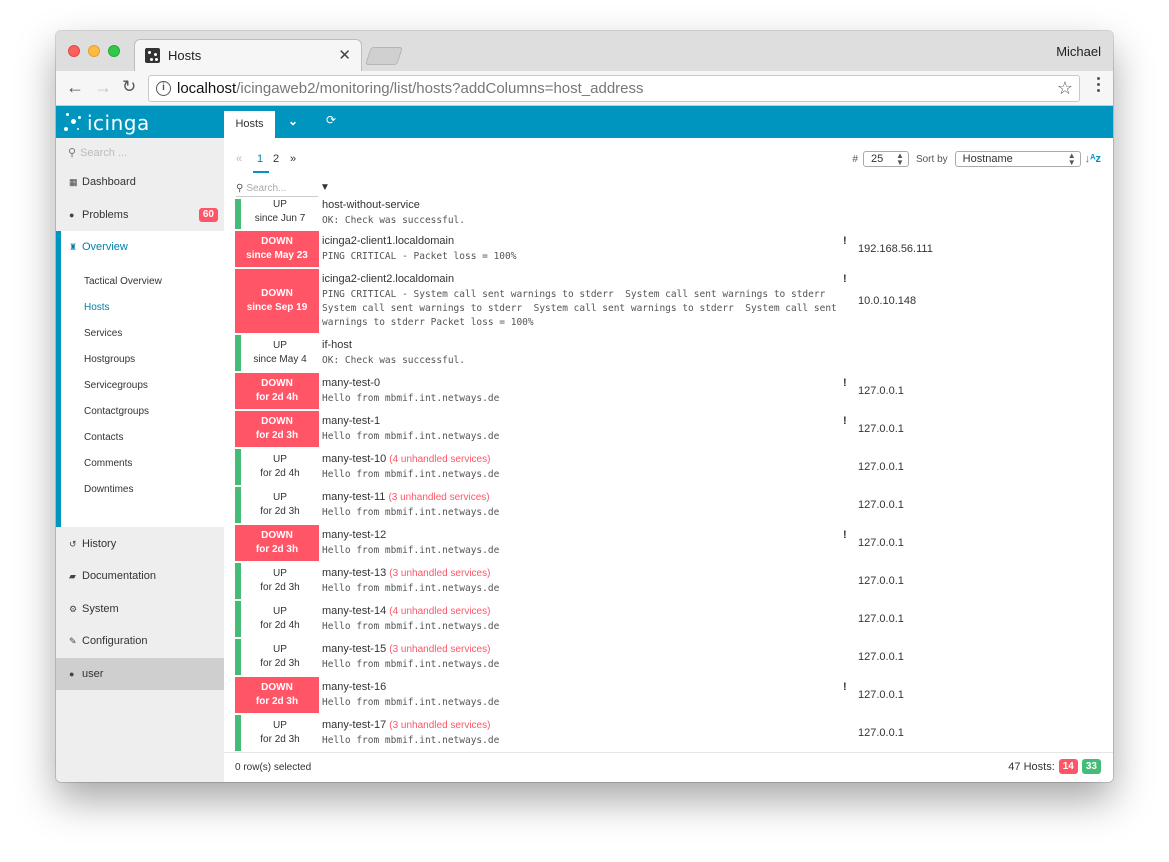  What do you see at coordinates (75, 87) in the screenshot?
I see `back-arrow-icon: ←` at bounding box center [75, 87].